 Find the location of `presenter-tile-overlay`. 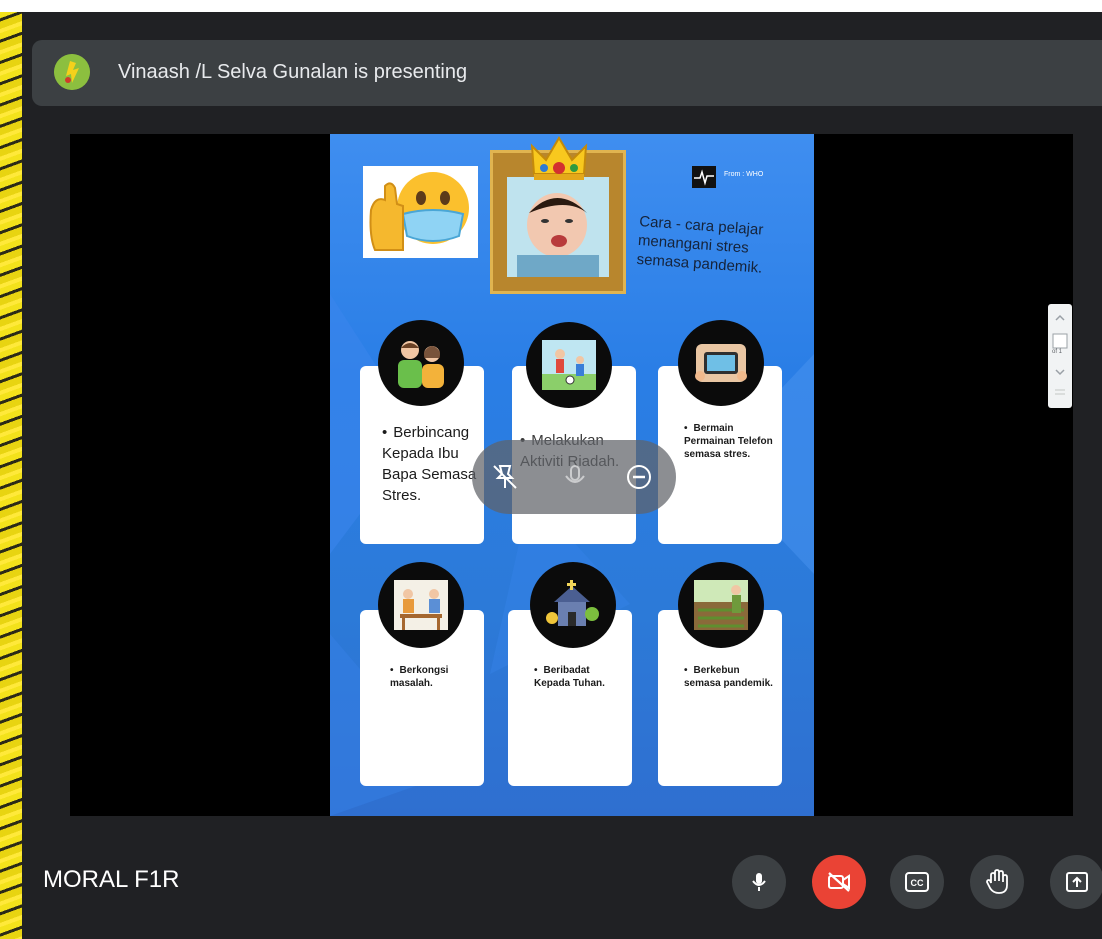

presenter-tile-overlay is located at coordinates (574, 477).